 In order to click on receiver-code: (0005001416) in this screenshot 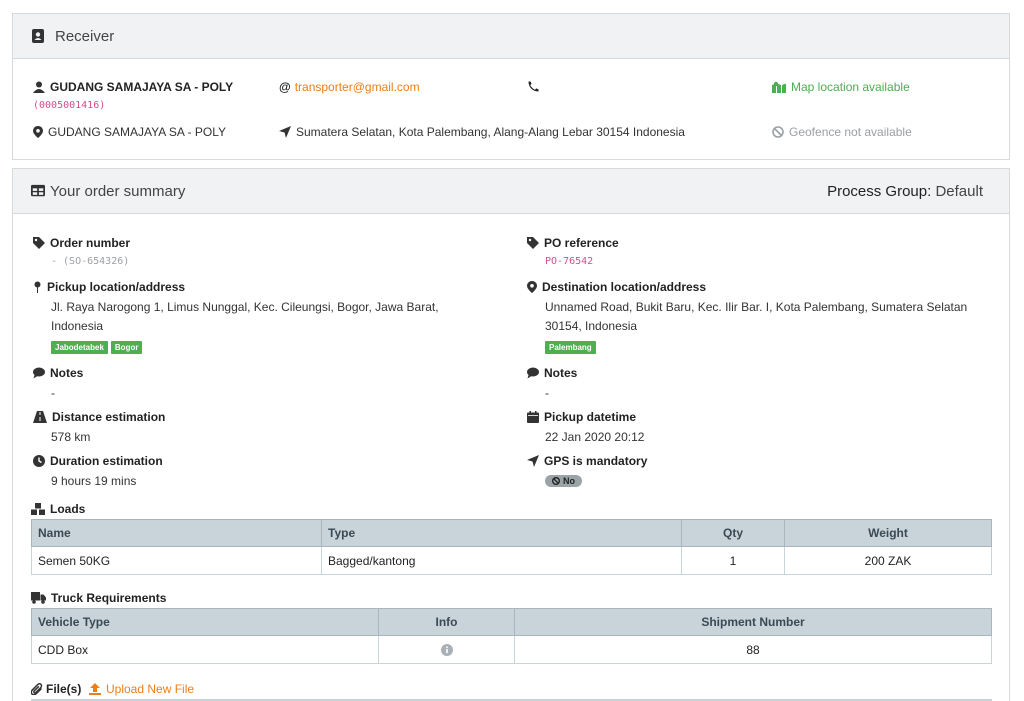, I will do `click(69, 105)`.